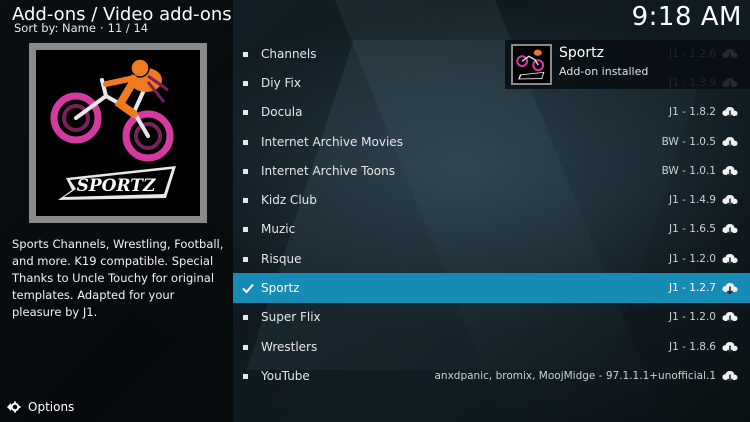 The width and height of the screenshot is (750, 422). Describe the element at coordinates (248, 288) in the screenshot. I see `checkmark-icon` at that location.